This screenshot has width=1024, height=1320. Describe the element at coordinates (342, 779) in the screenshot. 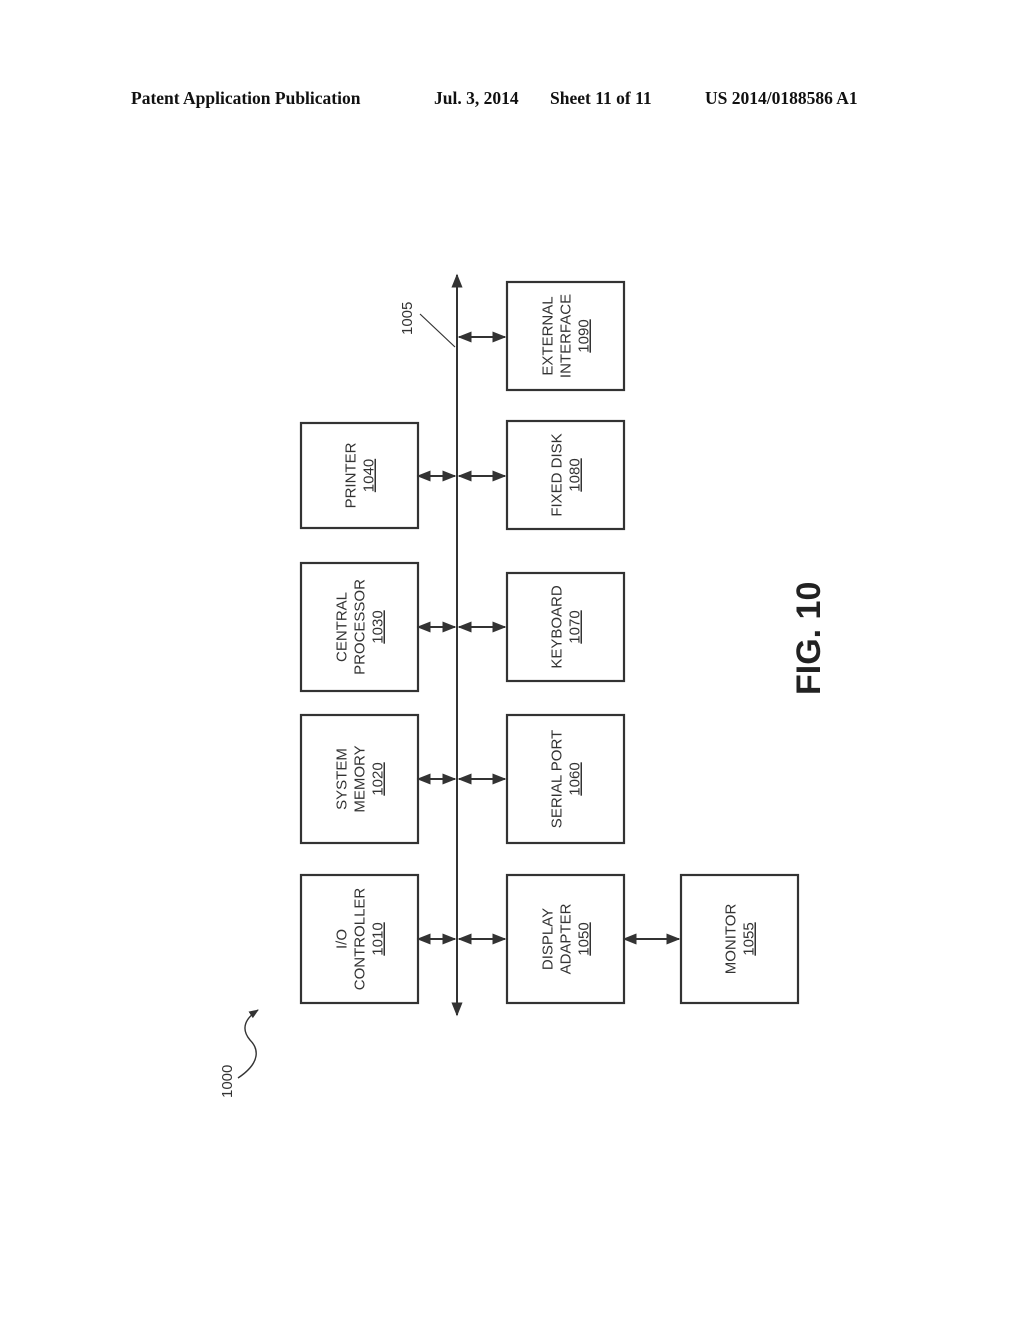

I see `system-memory-label: SYSTEM` at that location.